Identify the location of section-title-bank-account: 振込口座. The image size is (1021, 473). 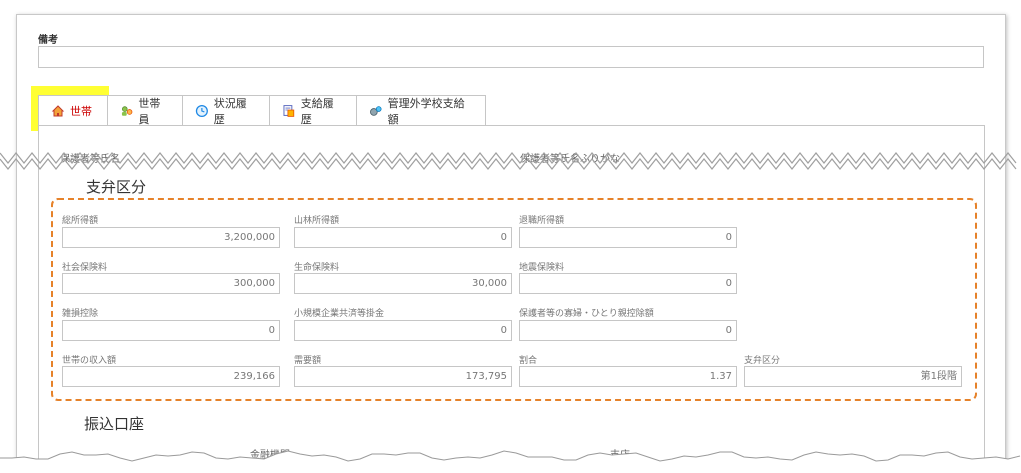
(114, 424).